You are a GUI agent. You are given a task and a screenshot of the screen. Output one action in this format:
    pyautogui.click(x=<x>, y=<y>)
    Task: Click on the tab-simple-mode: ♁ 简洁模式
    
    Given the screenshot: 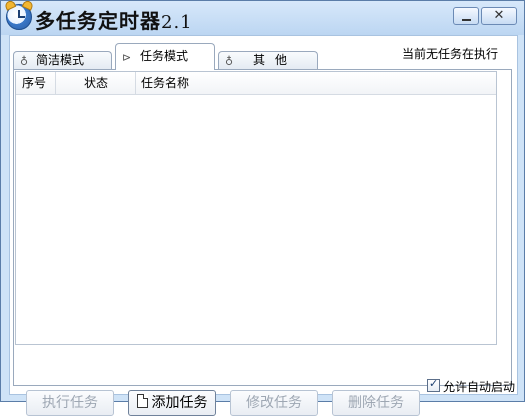 What is the action you would take?
    pyautogui.click(x=62, y=60)
    